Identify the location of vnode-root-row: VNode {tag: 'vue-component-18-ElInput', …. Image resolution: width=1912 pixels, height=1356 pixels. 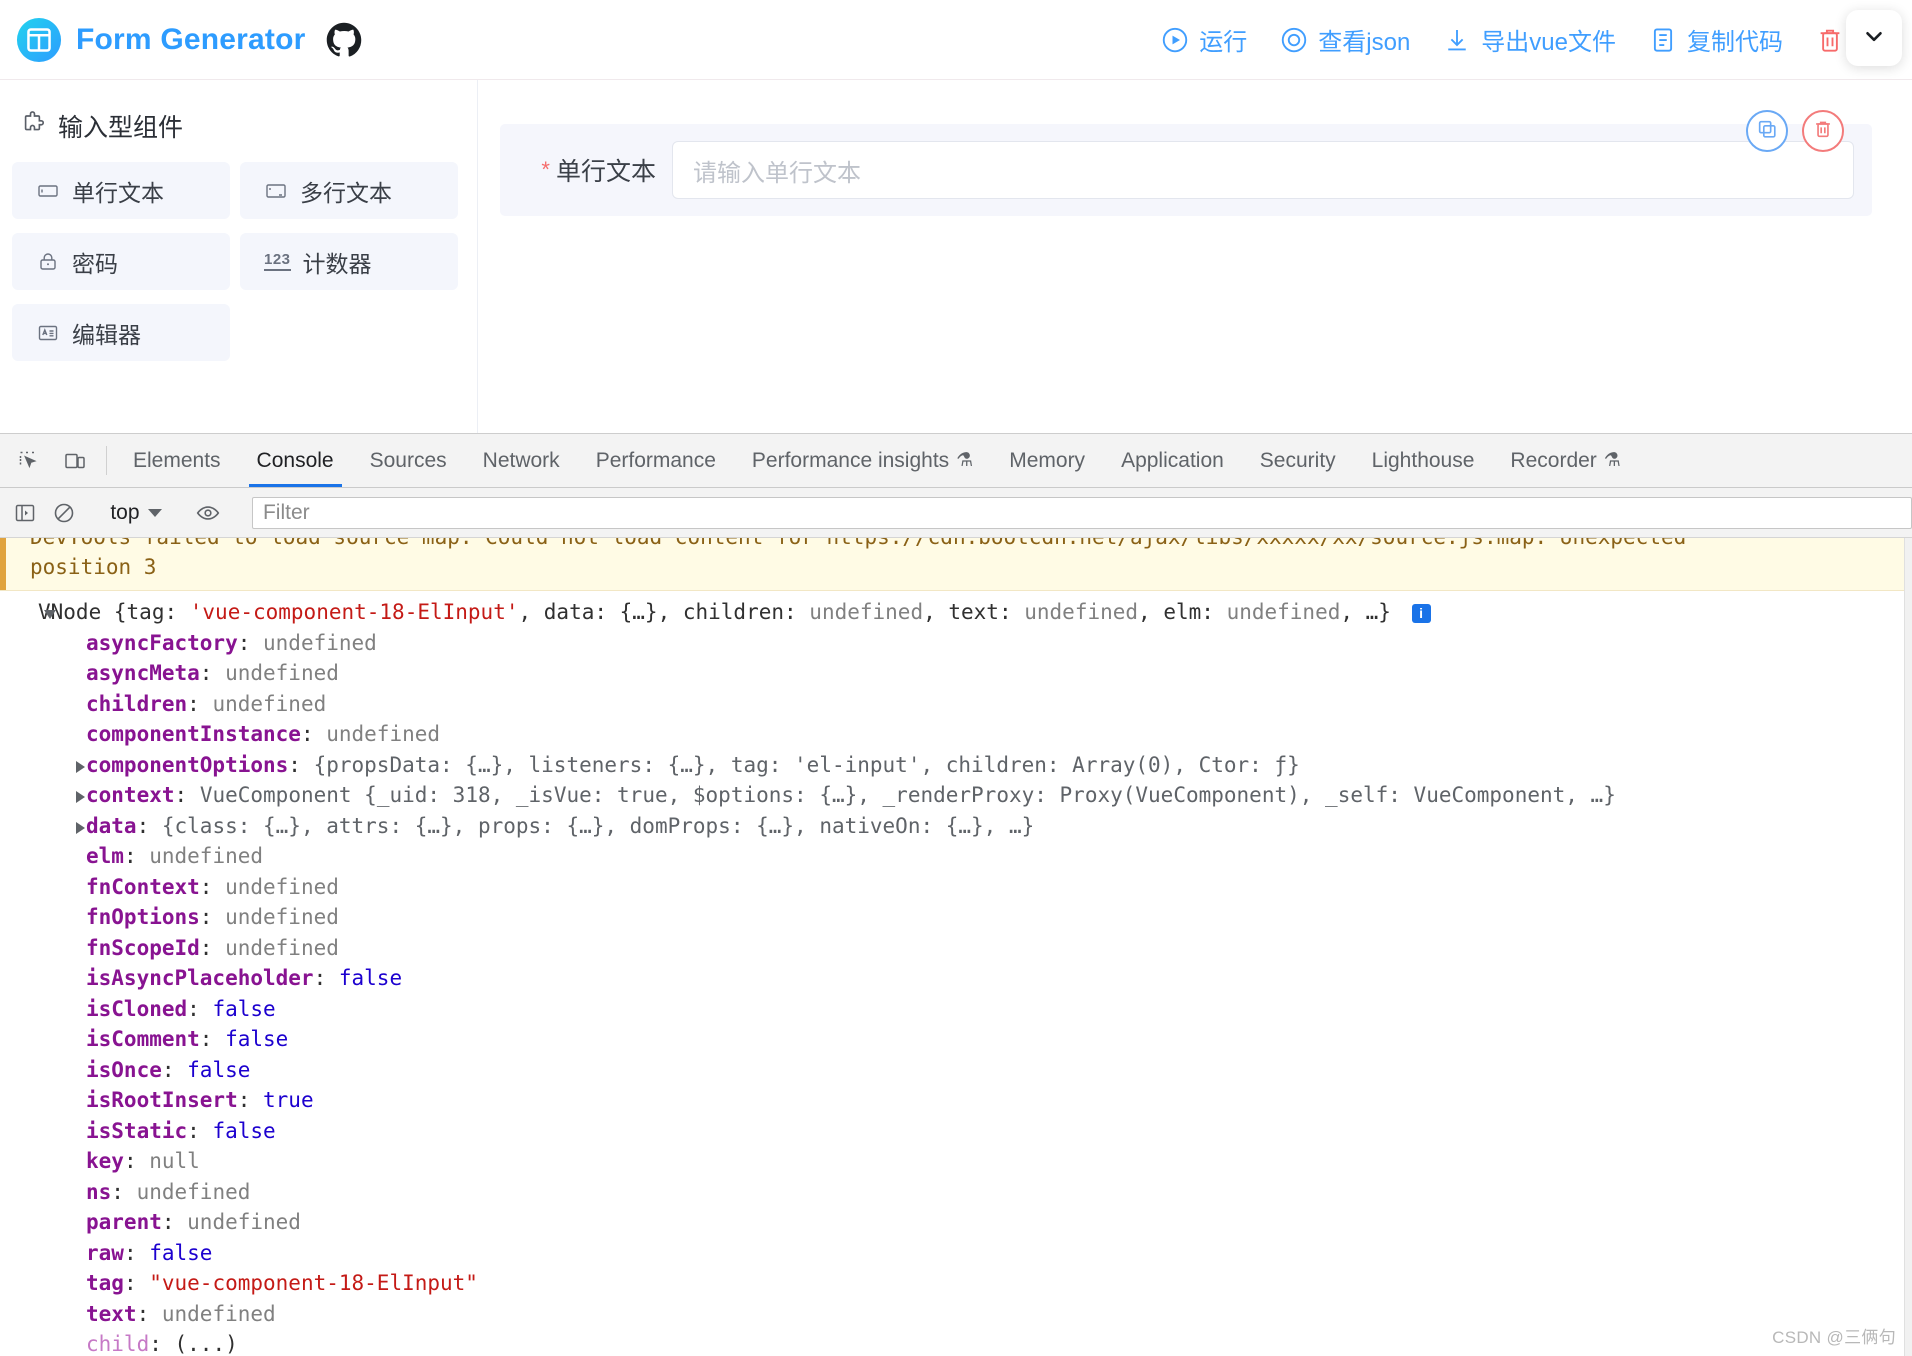
(956, 612).